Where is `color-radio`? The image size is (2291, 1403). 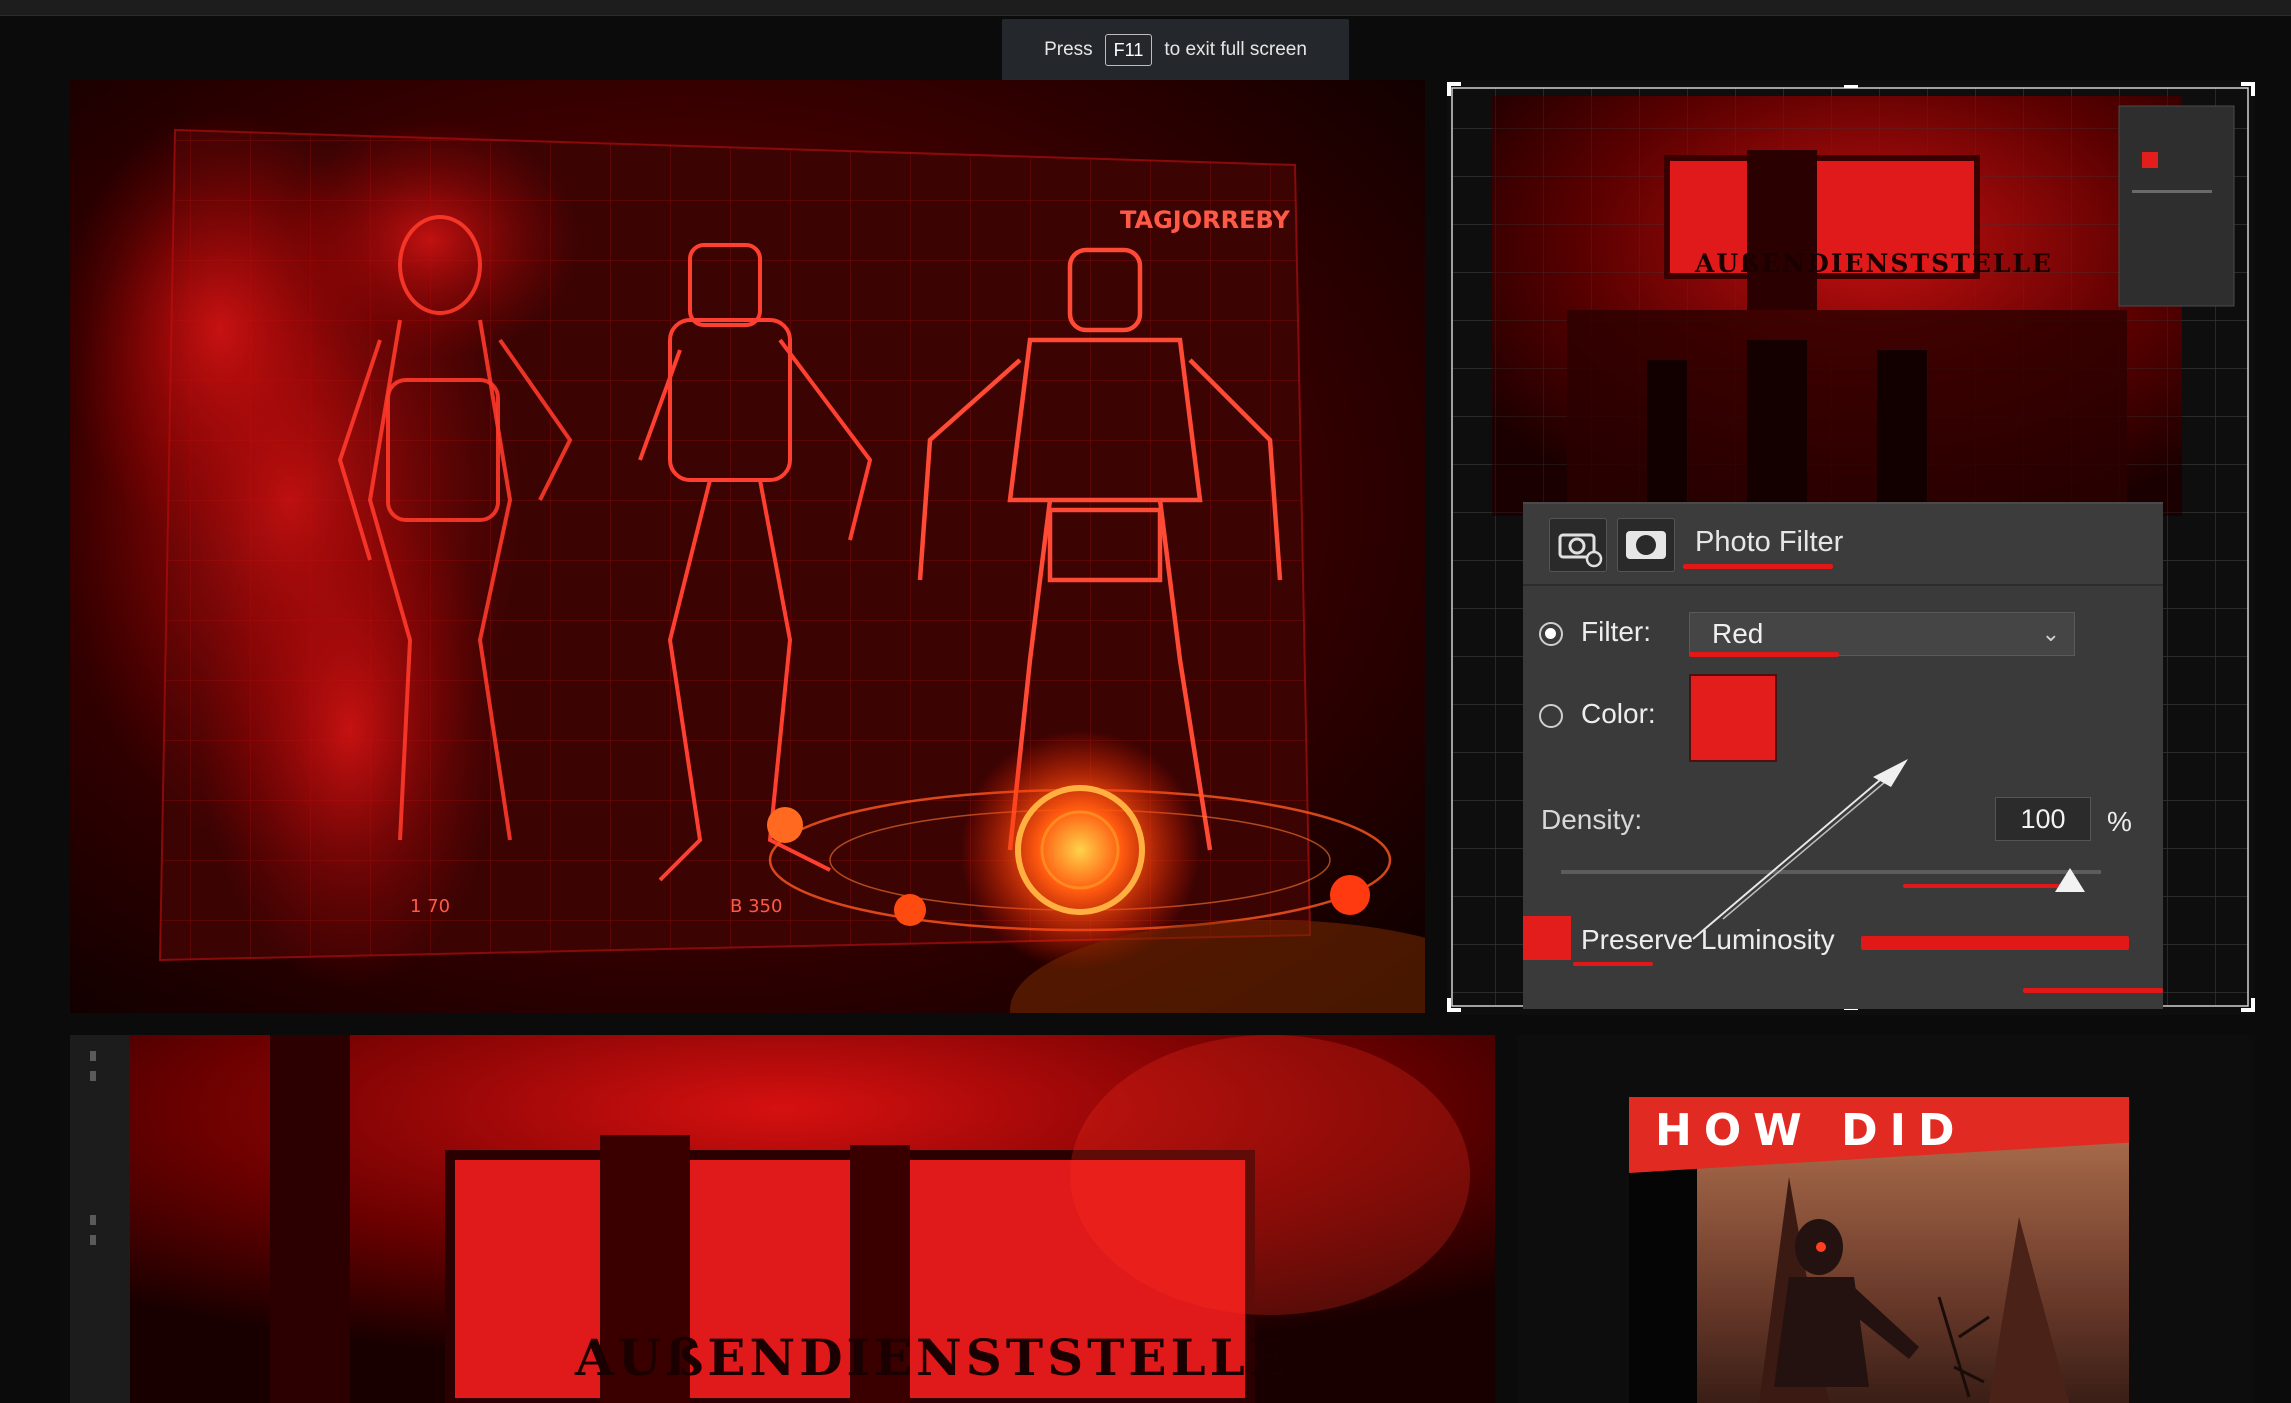
color-radio is located at coordinates (1551, 716).